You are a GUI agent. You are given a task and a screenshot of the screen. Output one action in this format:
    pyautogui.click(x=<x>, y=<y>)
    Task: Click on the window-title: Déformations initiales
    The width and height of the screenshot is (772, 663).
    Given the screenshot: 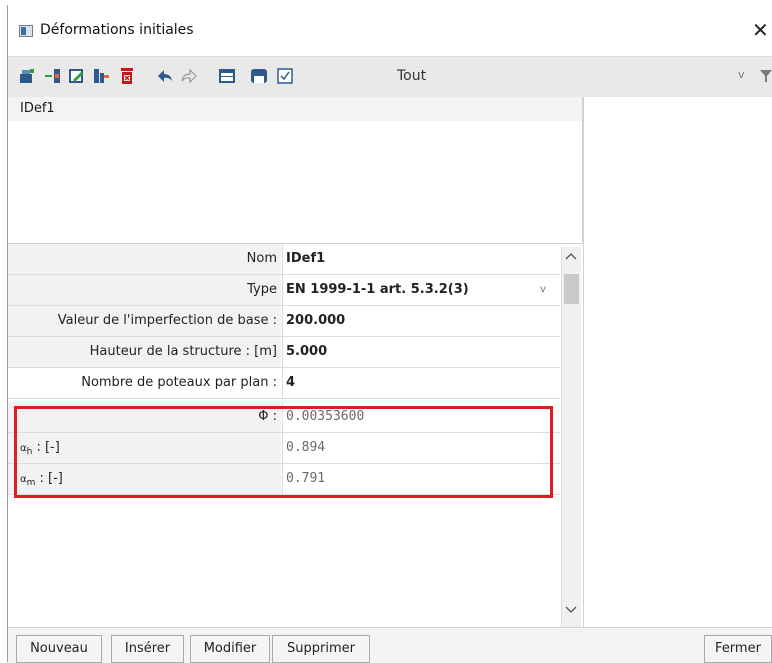 What is the action you would take?
    pyautogui.click(x=117, y=30)
    